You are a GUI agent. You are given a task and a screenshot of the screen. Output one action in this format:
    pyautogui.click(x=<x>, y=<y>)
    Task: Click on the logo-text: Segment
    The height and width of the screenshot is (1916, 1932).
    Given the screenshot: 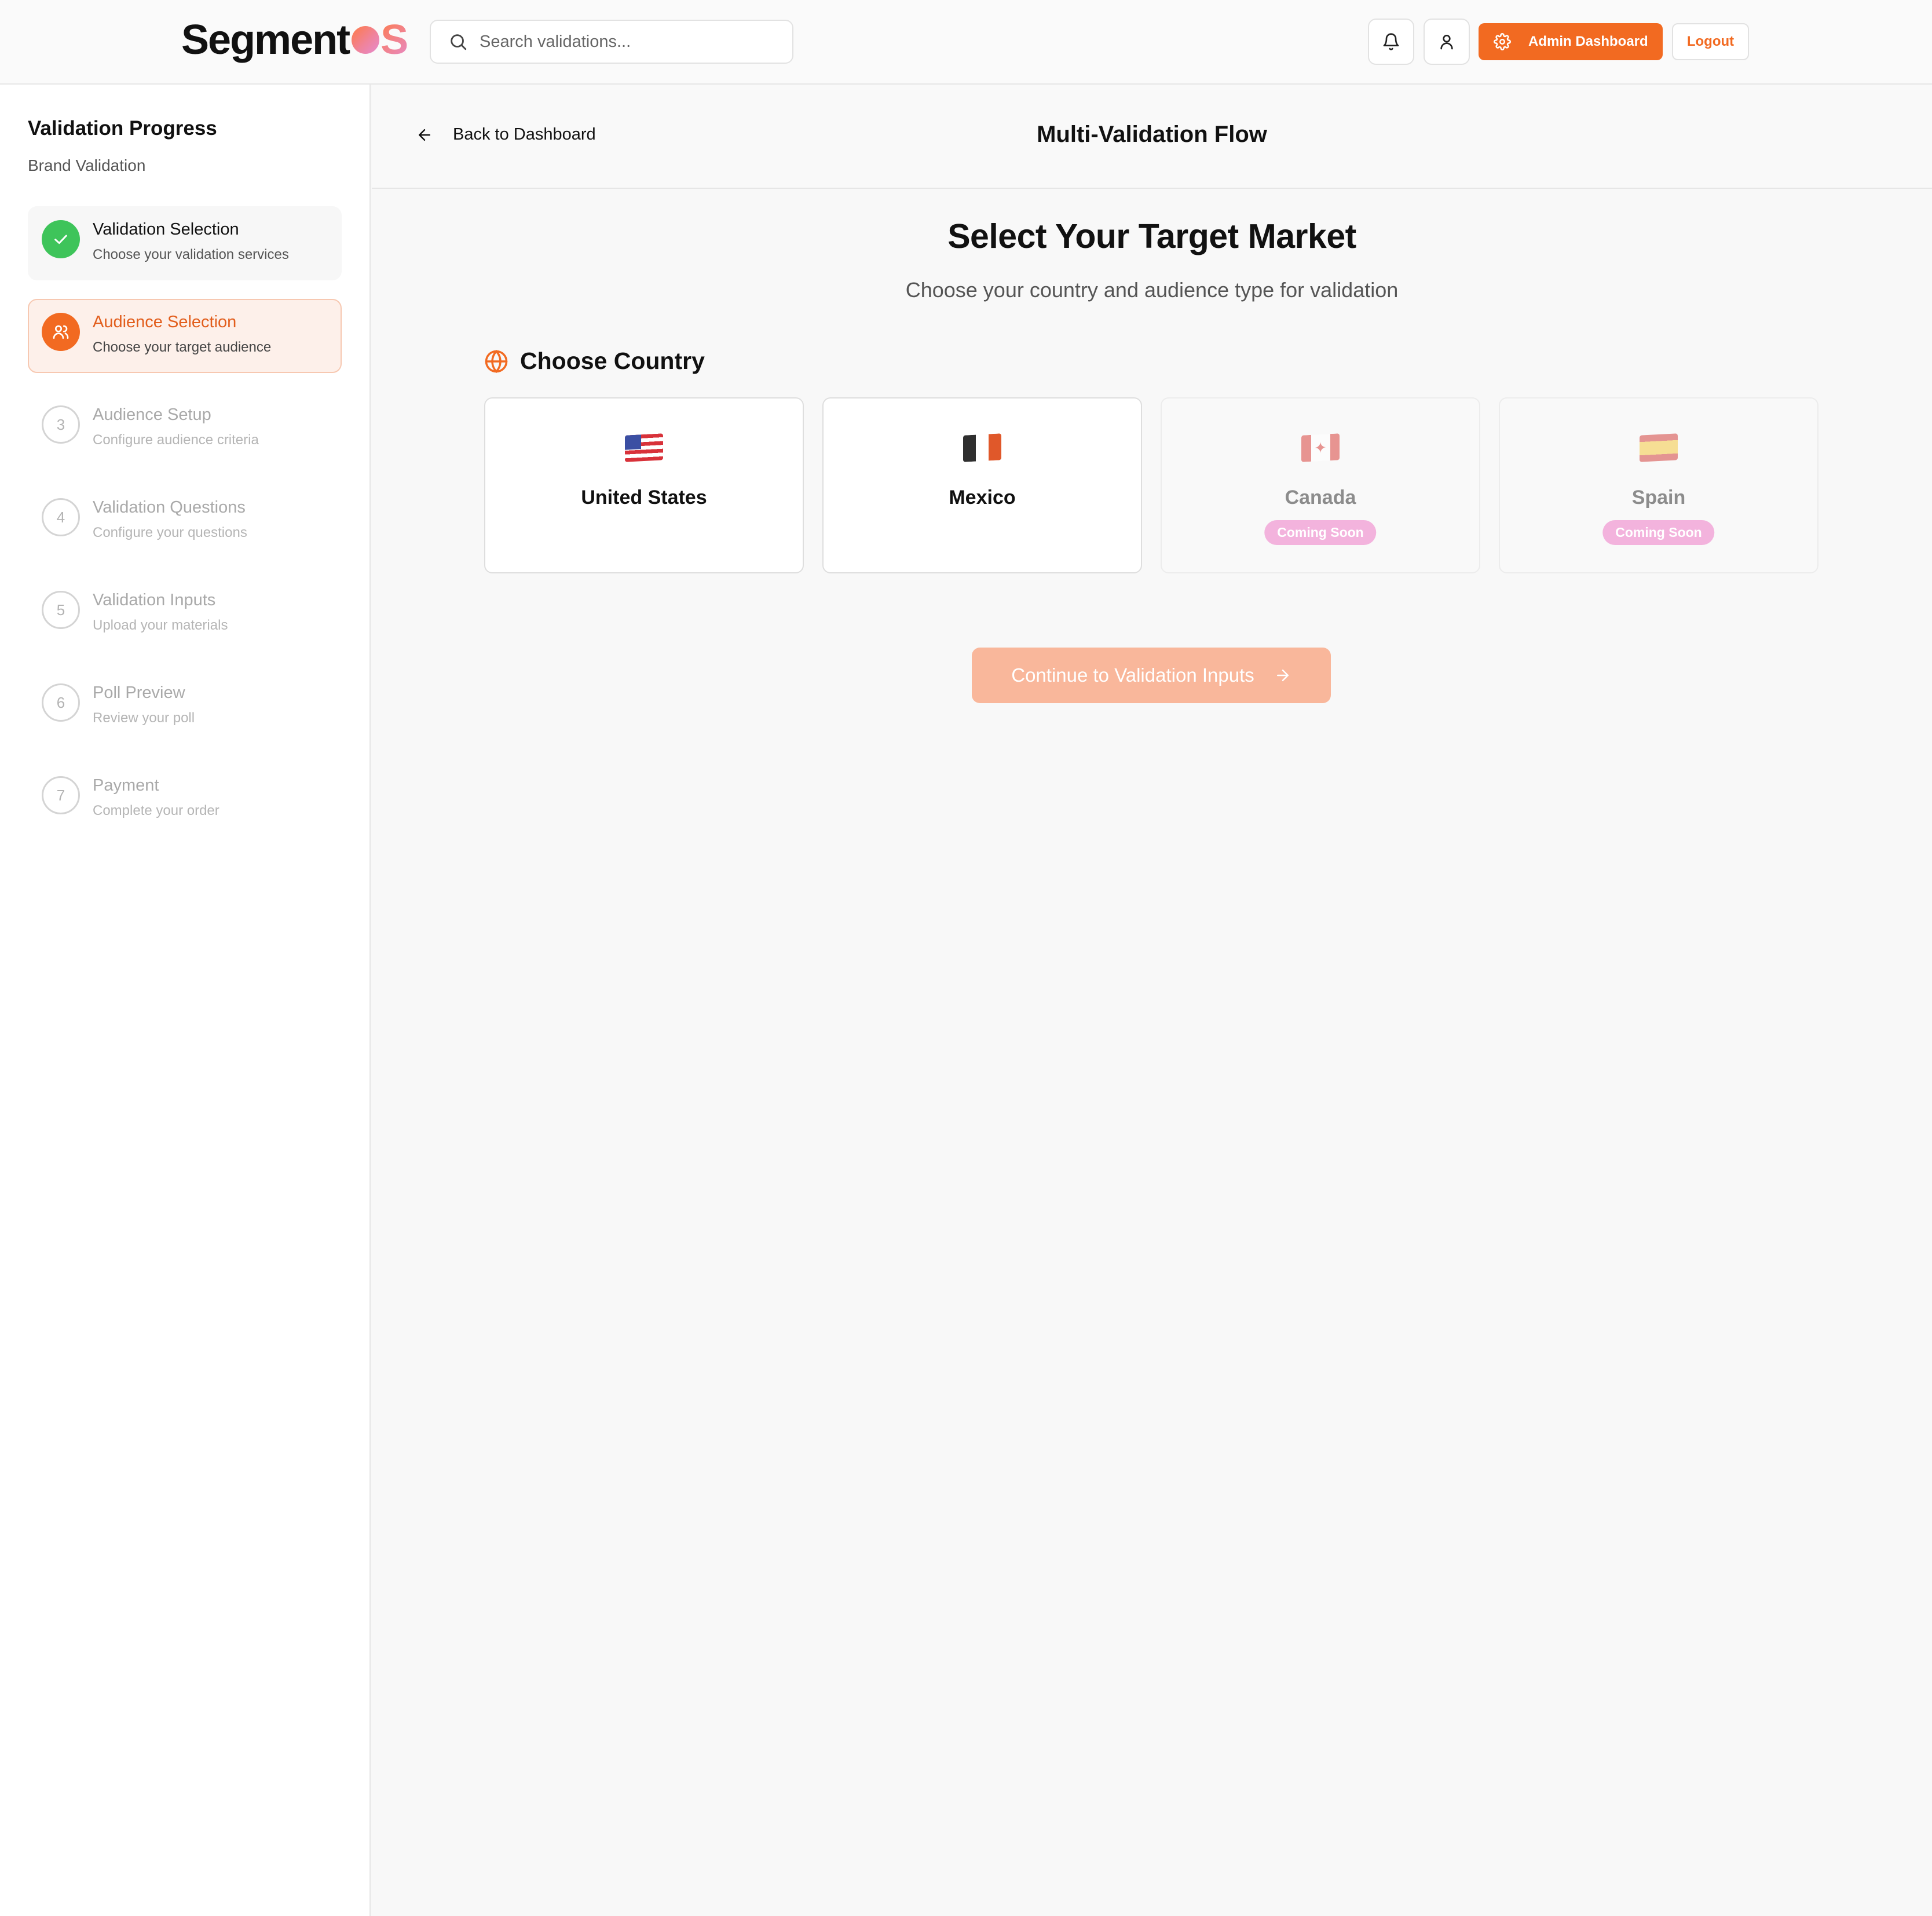 What is the action you would take?
    pyautogui.click(x=265, y=40)
    